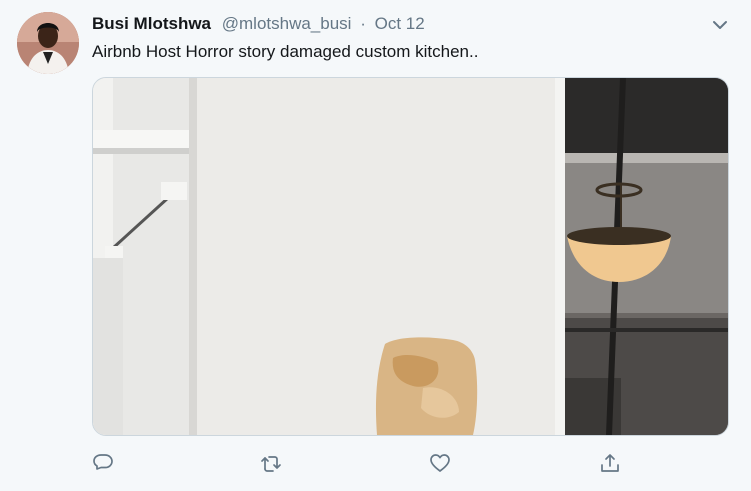 The height and width of the screenshot is (491, 751). I want to click on tweet-actions, so click(362, 465).